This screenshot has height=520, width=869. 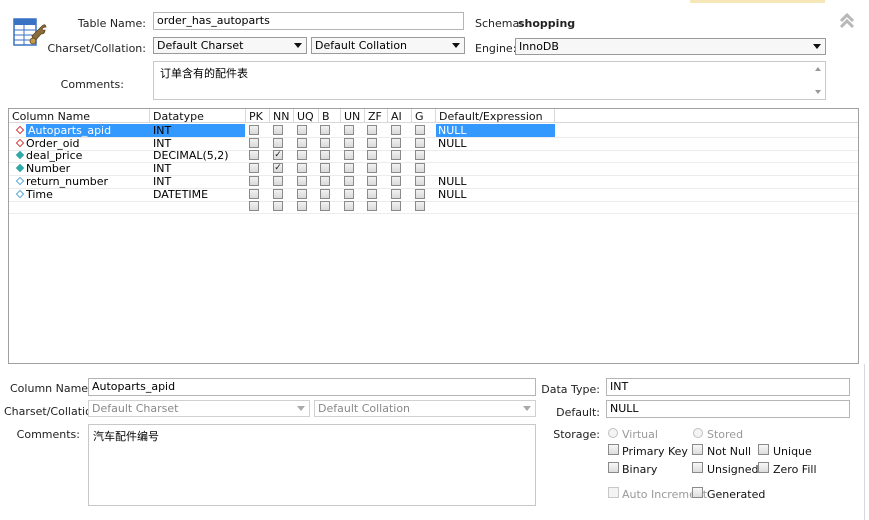 What do you see at coordinates (135, 130) in the screenshot?
I see `column-name-cell: Autoparts_apid` at bounding box center [135, 130].